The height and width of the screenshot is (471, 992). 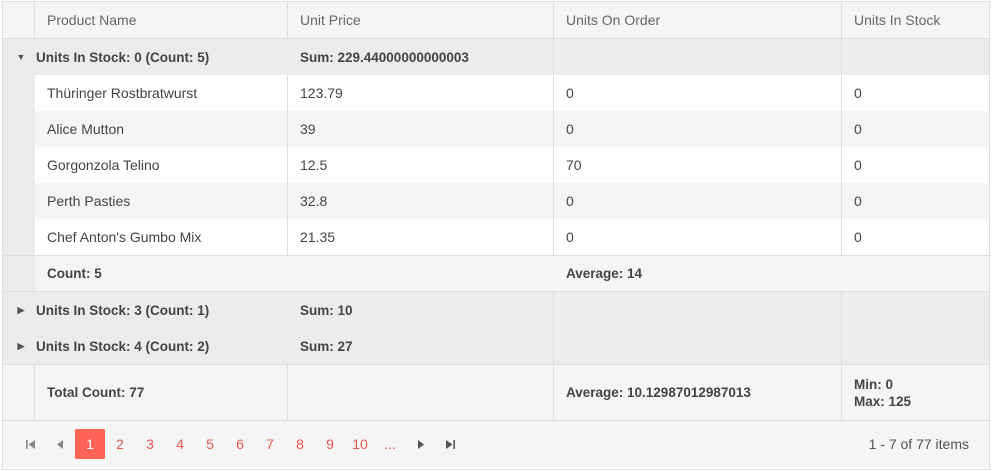 I want to click on footer-min-max: Min: 0 Max: 125, so click(x=915, y=392).